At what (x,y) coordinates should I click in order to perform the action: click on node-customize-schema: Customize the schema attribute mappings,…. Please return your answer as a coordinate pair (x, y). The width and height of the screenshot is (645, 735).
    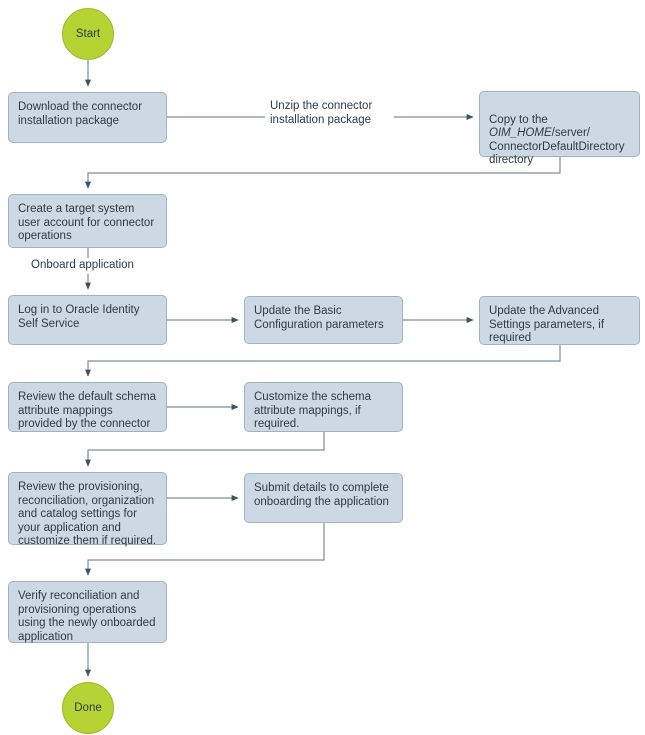
    Looking at the image, I should click on (323, 407).